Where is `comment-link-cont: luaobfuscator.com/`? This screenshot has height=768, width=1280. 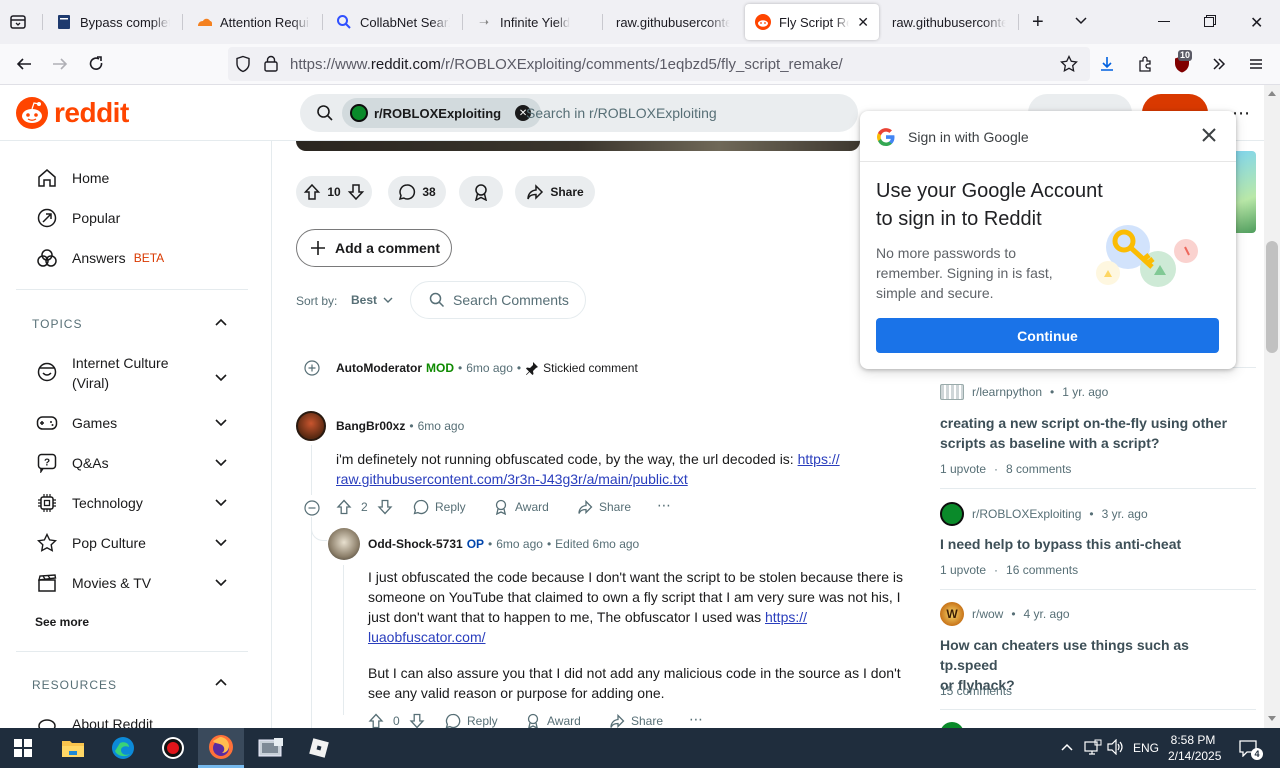
comment-link-cont: luaobfuscator.com/ is located at coordinates (427, 637).